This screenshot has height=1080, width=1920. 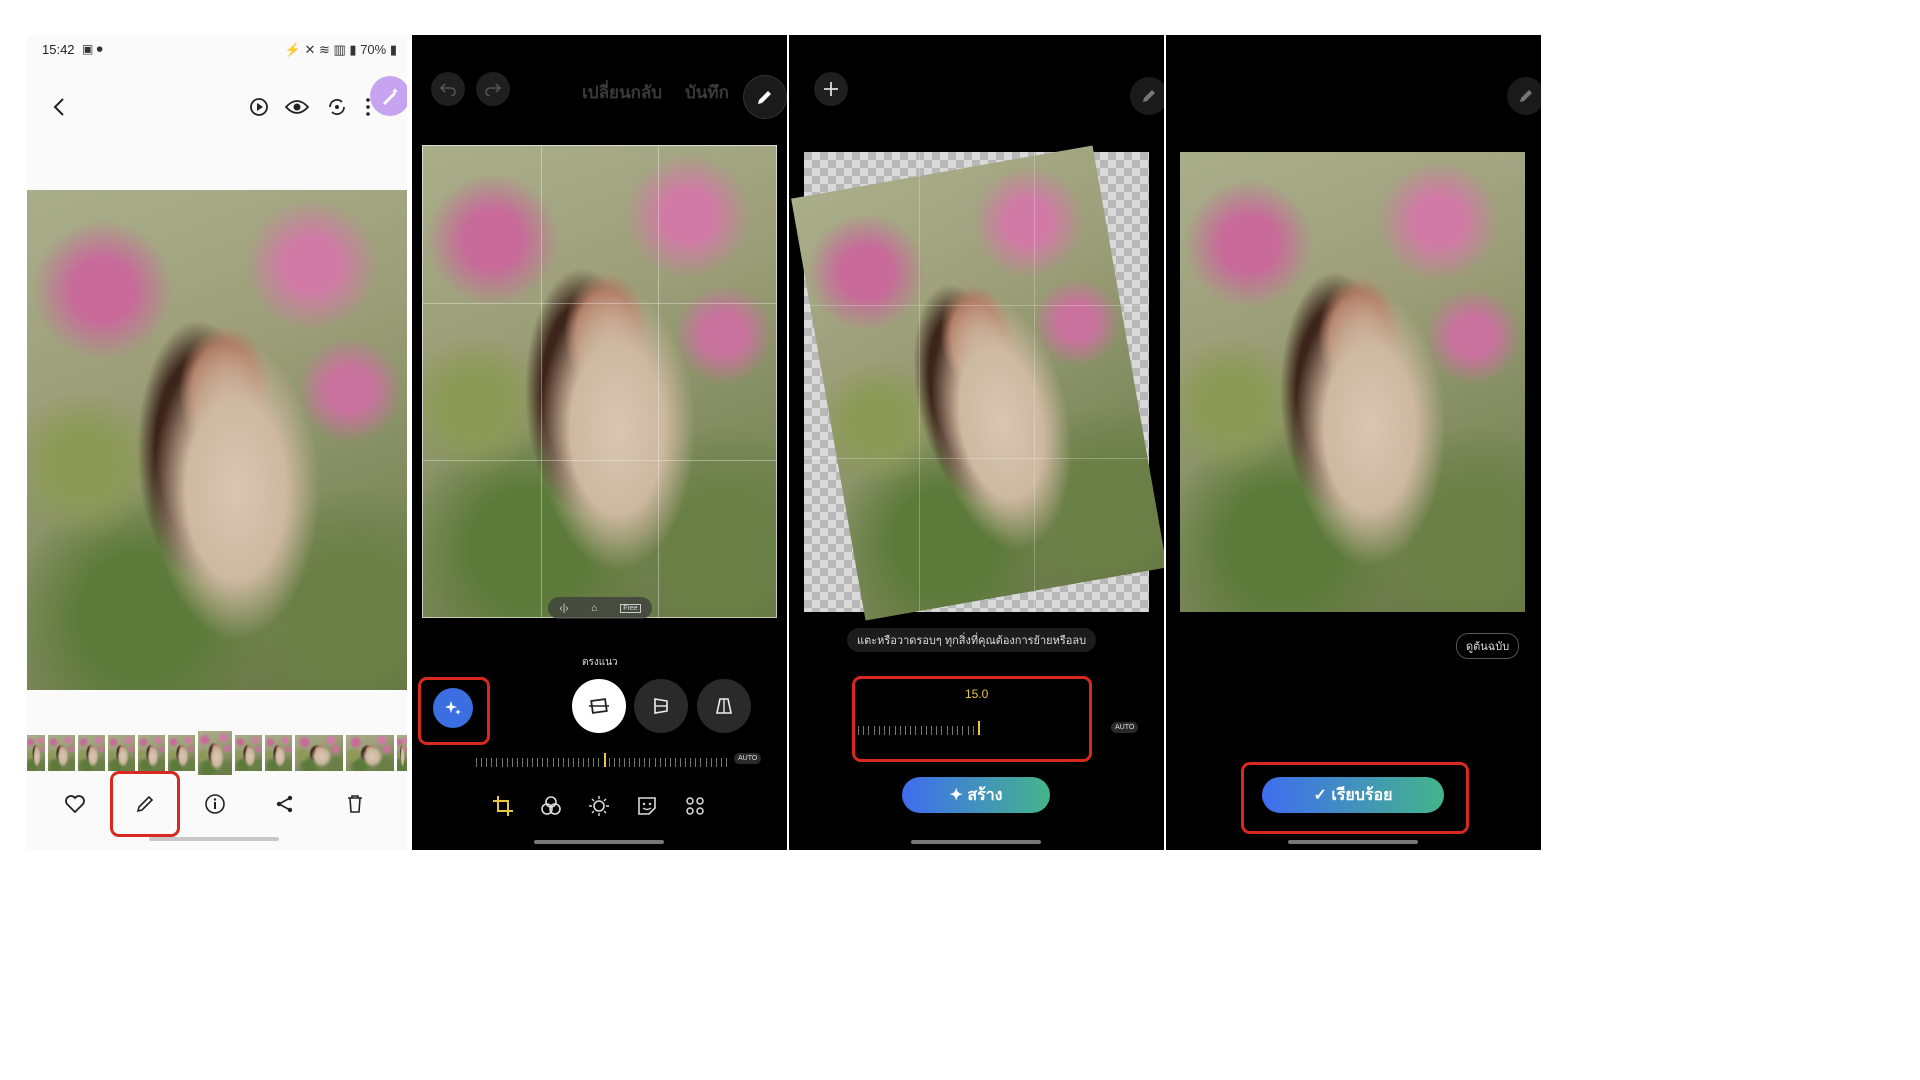 I want to click on sync-icon, so click(x=337, y=107).